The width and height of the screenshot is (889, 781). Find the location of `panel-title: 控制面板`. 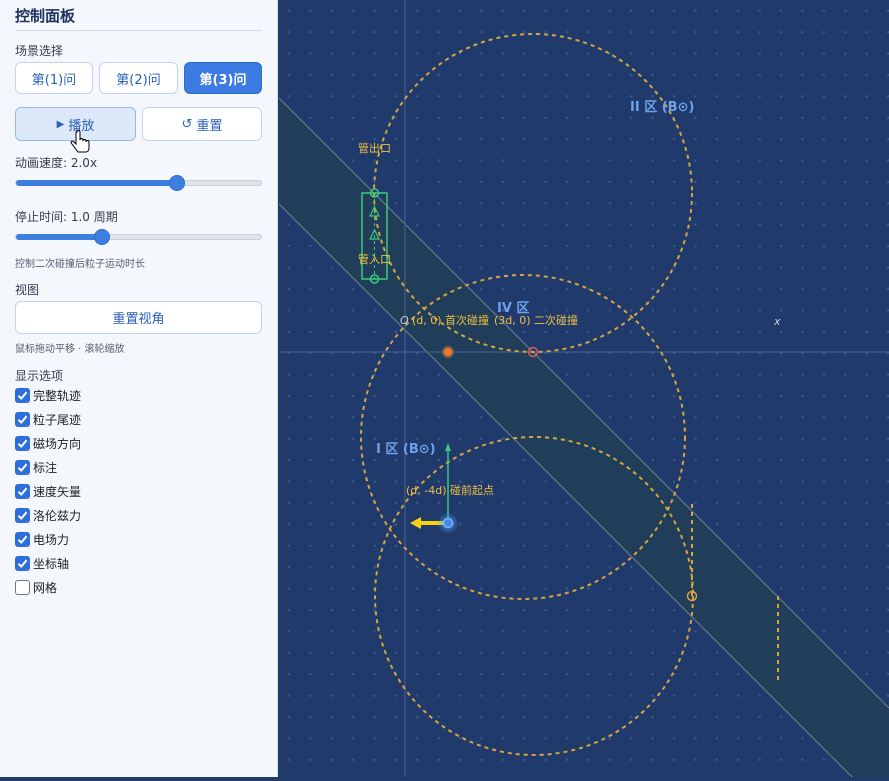

panel-title: 控制面板 is located at coordinates (45, 16).